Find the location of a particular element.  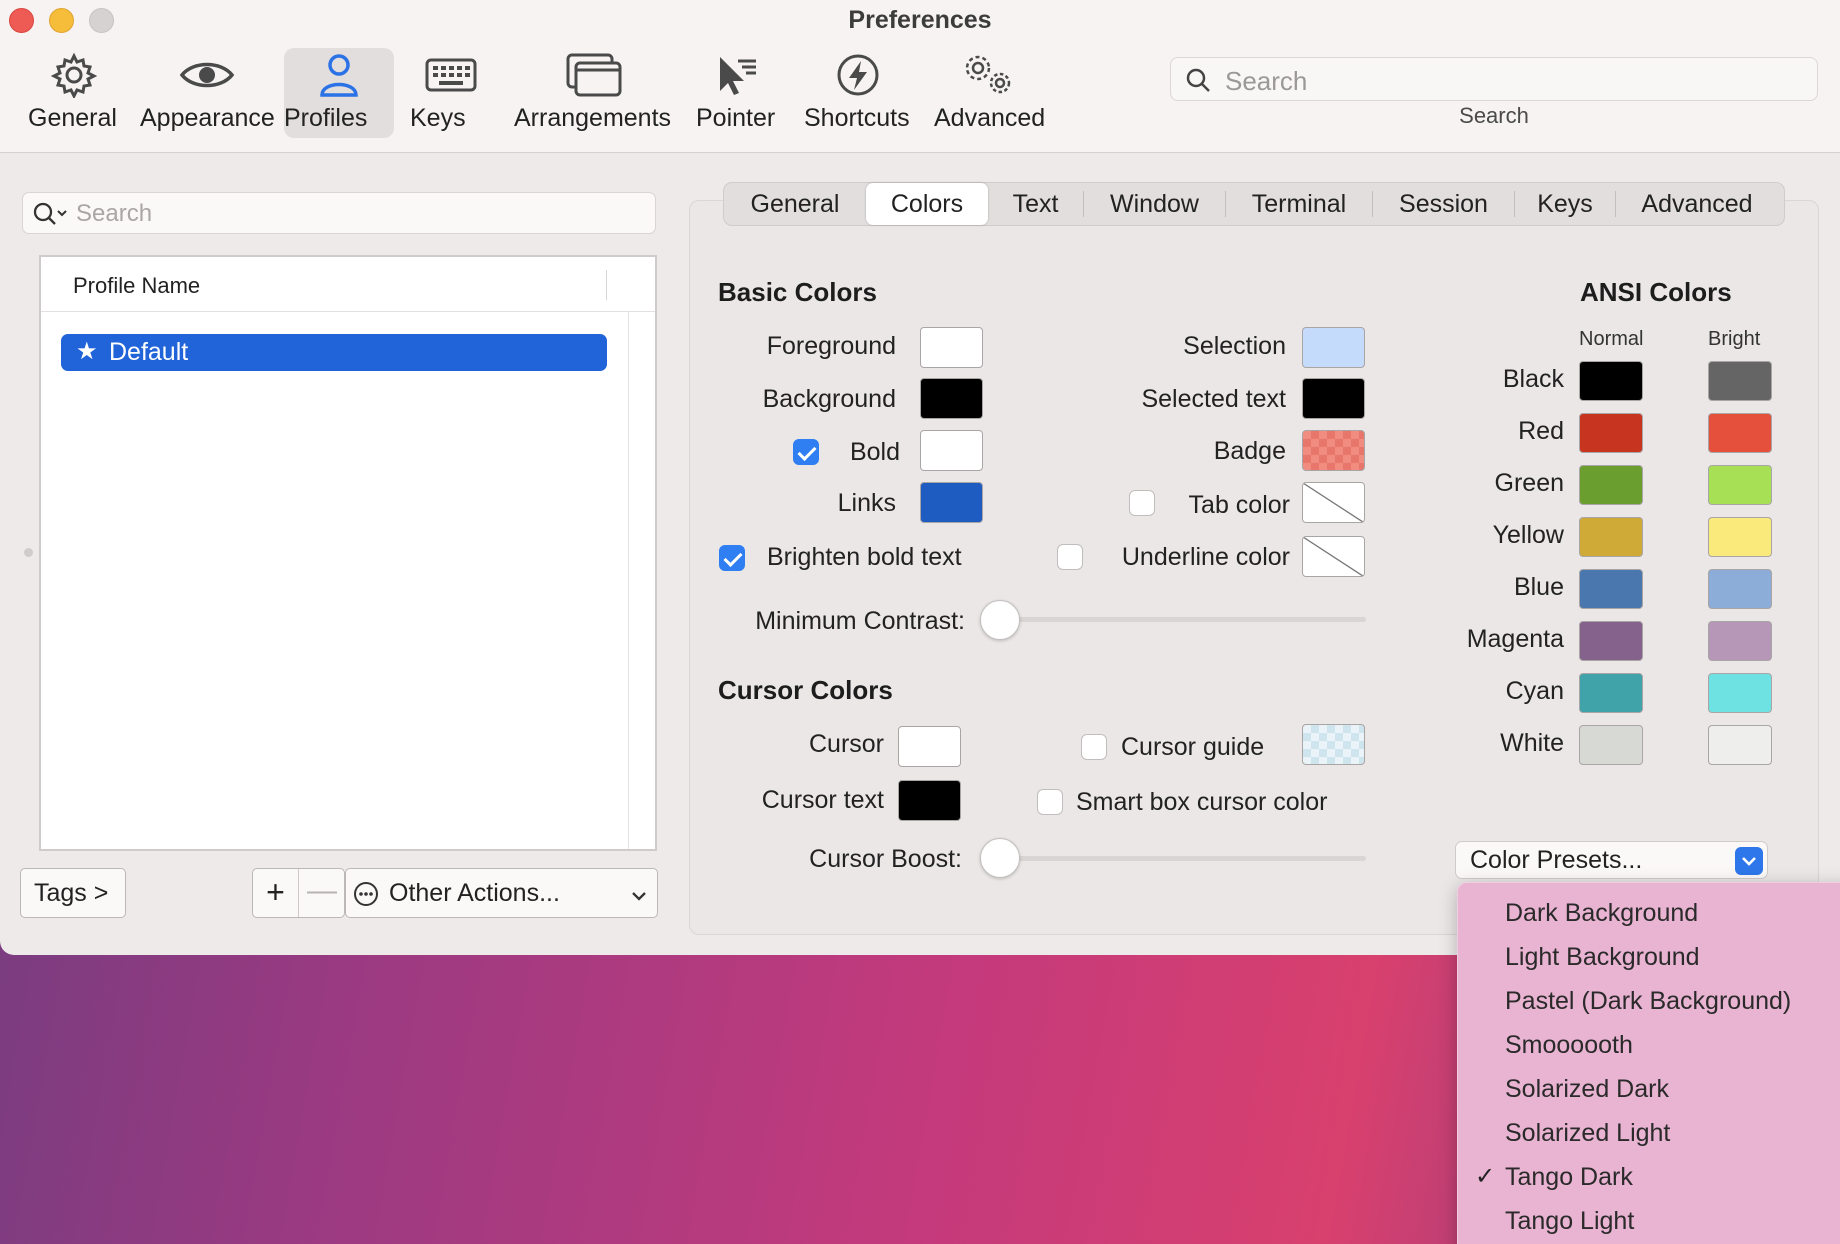

background-color-well is located at coordinates (951, 398).